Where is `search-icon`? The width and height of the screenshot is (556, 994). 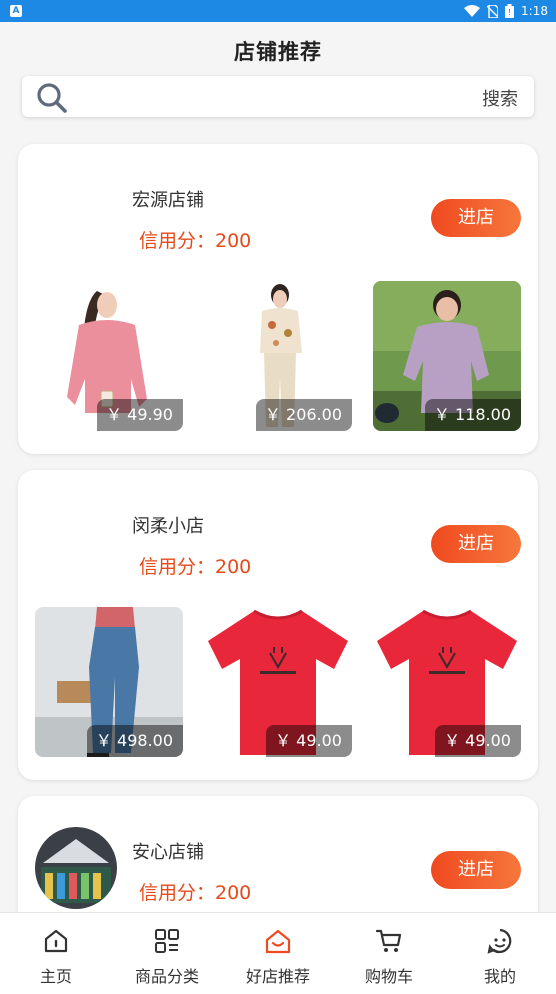
search-icon is located at coordinates (52, 98).